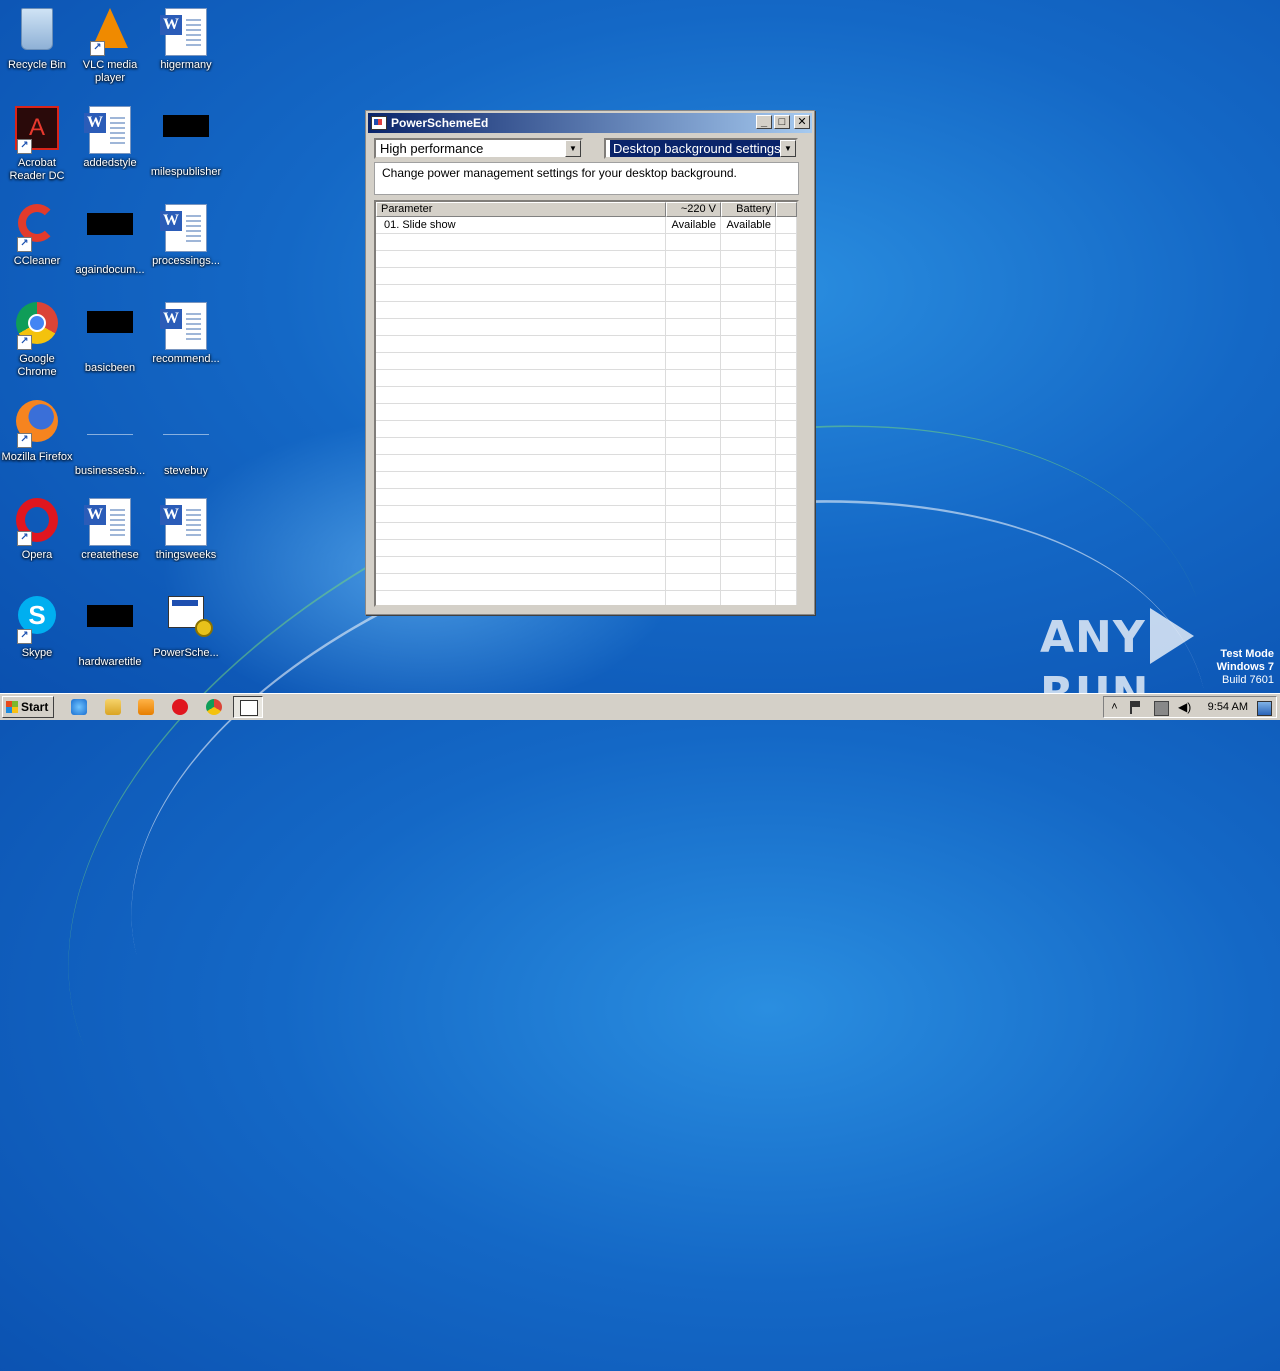 This screenshot has height=1371, width=1280. What do you see at coordinates (1228, 707) in the screenshot?
I see `clock: 9:54 AM` at bounding box center [1228, 707].